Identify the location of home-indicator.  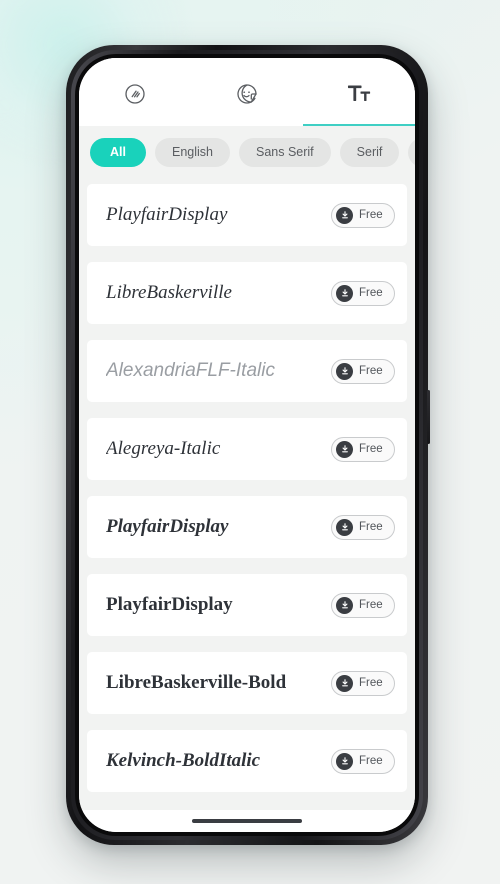
(247, 821).